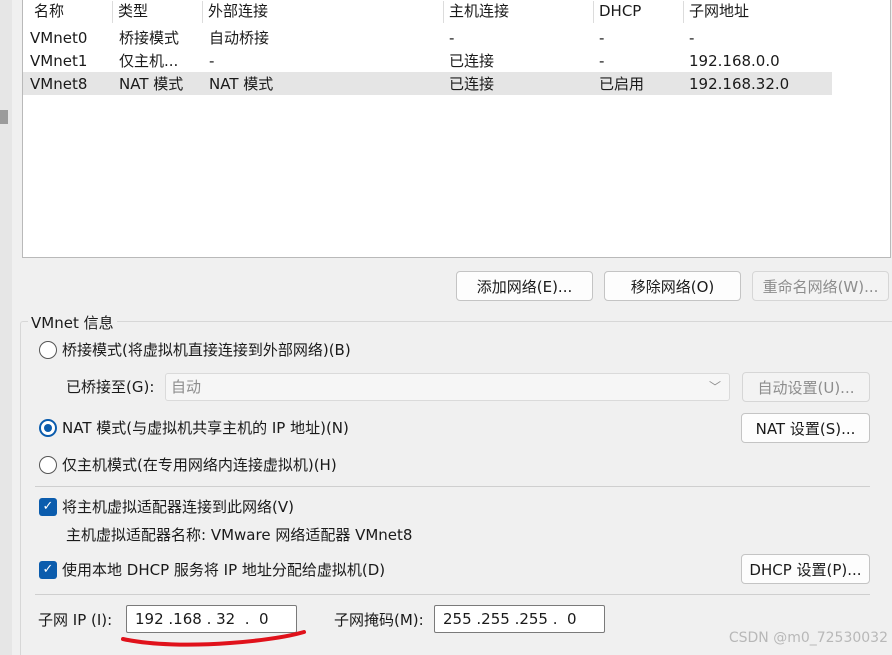 The width and height of the screenshot is (892, 655). Describe the element at coordinates (808, 638) in the screenshot. I see `watermark: CSDN @m0_72530032` at that location.